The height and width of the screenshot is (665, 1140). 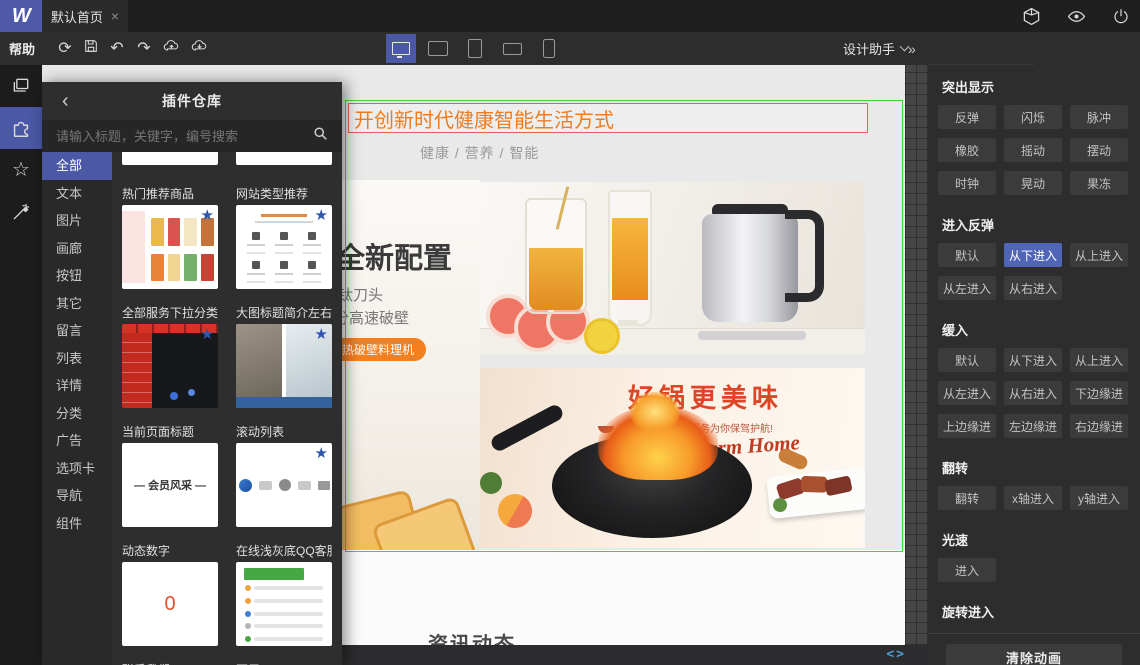 What do you see at coordinates (85, 16) in the screenshot?
I see `page-tab-default-home: 默认首页 ×` at bounding box center [85, 16].